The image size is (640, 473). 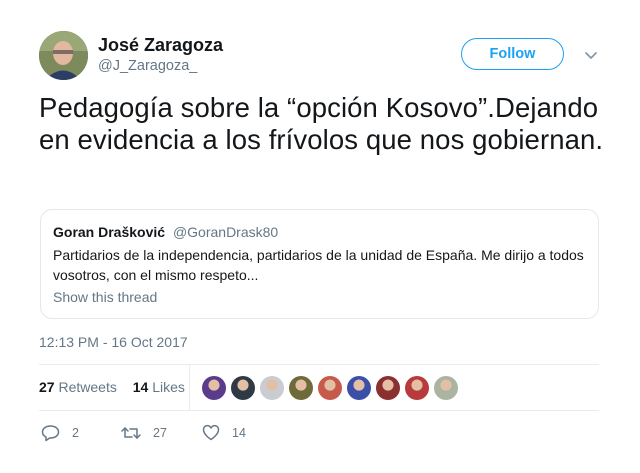 I want to click on show-thread-link: Show this thread, so click(x=105, y=297).